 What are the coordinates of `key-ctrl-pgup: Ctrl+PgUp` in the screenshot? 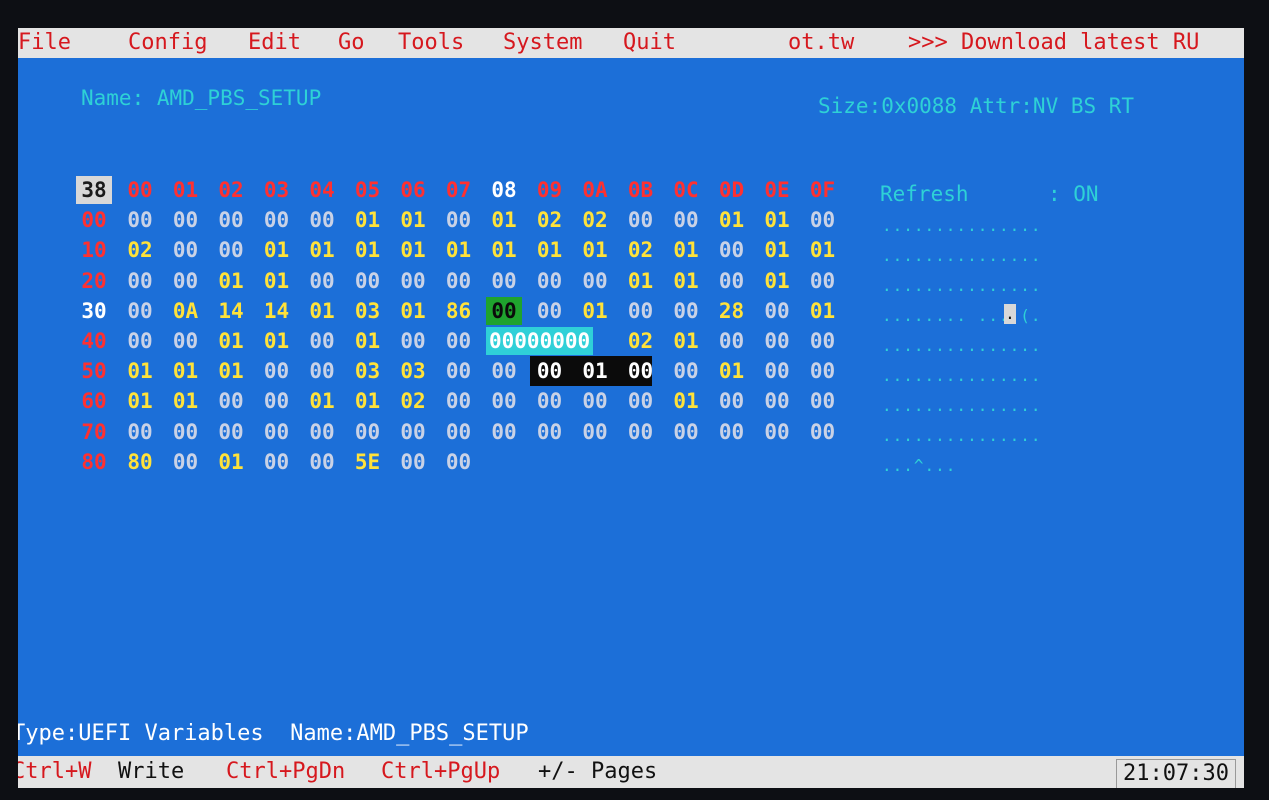 It's located at (440, 772).